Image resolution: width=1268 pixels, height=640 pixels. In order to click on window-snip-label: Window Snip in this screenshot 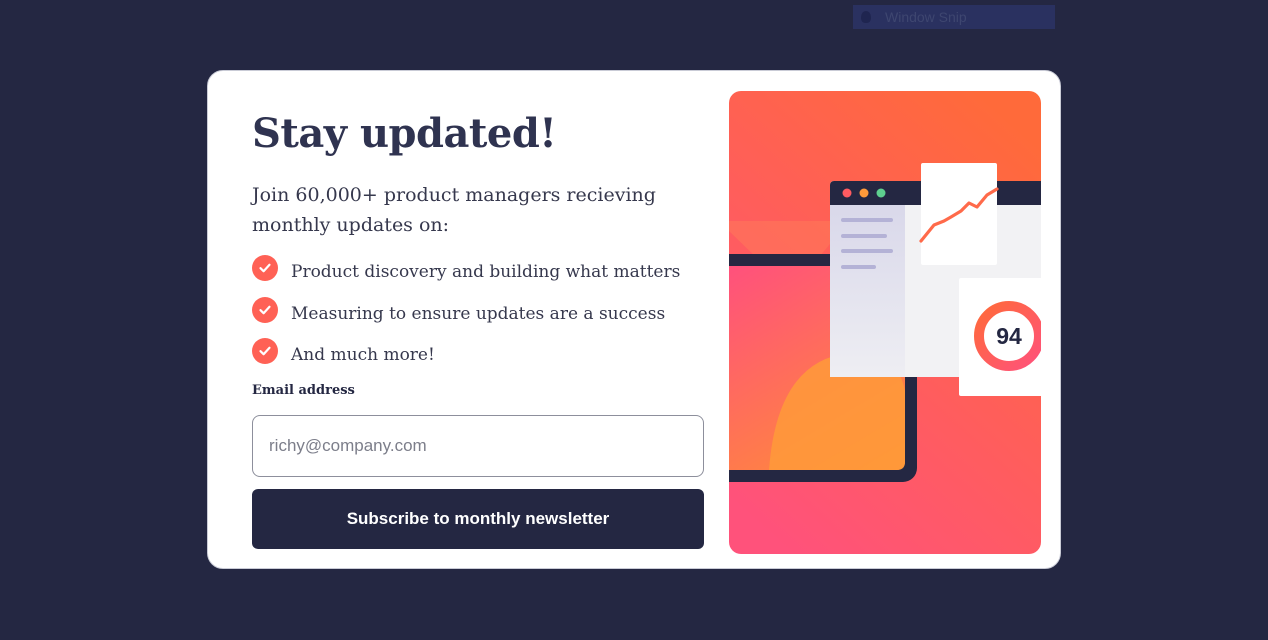, I will do `click(926, 17)`.